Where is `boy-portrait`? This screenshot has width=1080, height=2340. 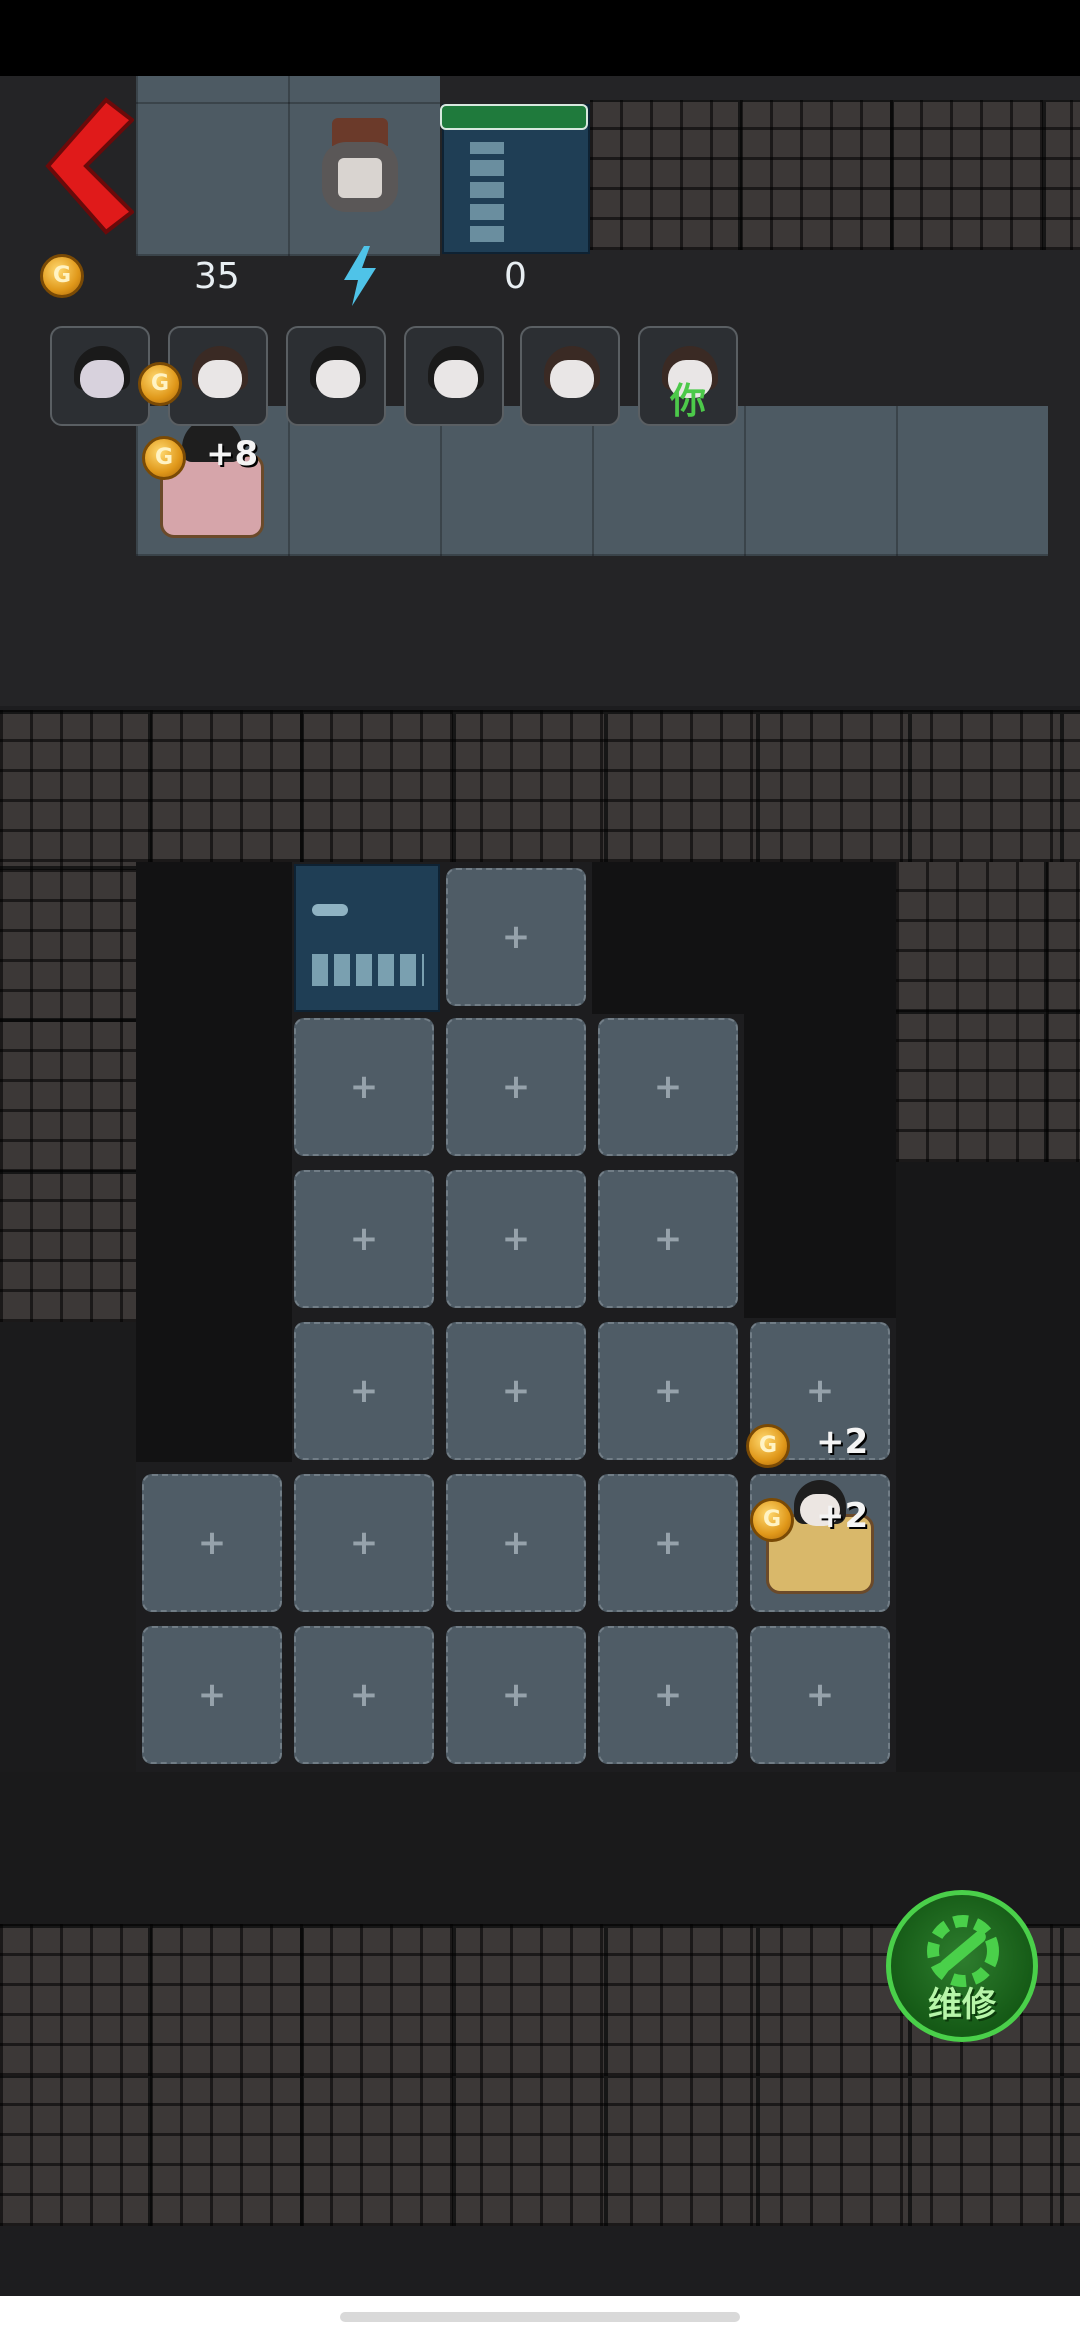
boy-portrait is located at coordinates (454, 376).